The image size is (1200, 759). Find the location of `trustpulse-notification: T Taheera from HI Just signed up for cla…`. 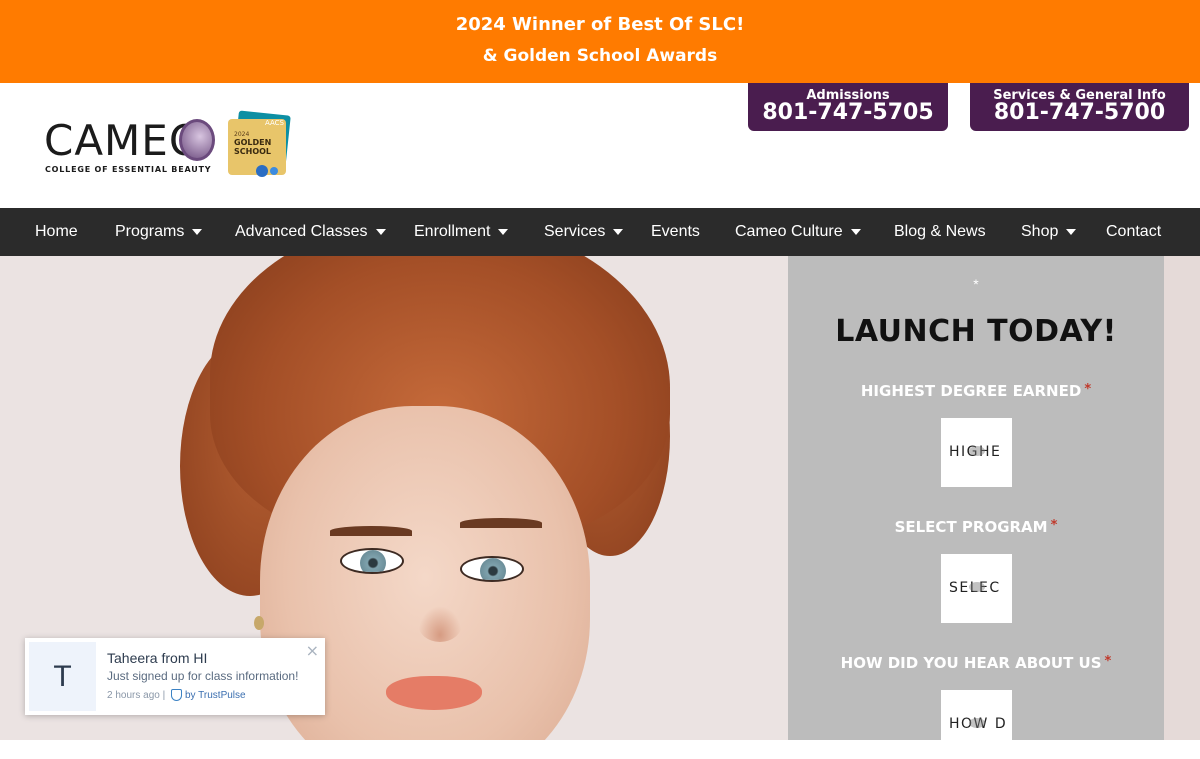

trustpulse-notification: T Taheera from HI Just signed up for cla… is located at coordinates (175, 676).